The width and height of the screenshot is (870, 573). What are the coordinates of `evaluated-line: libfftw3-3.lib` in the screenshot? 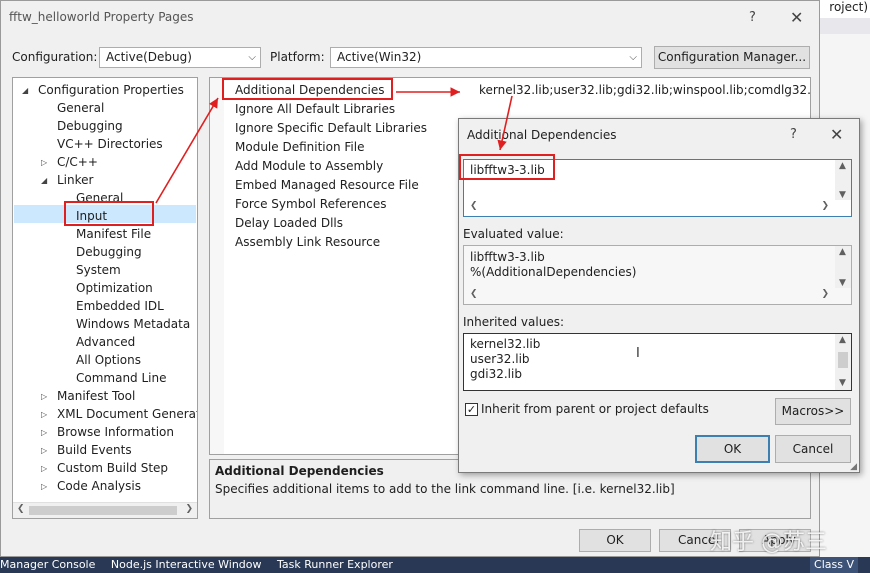 It's located at (507, 257).